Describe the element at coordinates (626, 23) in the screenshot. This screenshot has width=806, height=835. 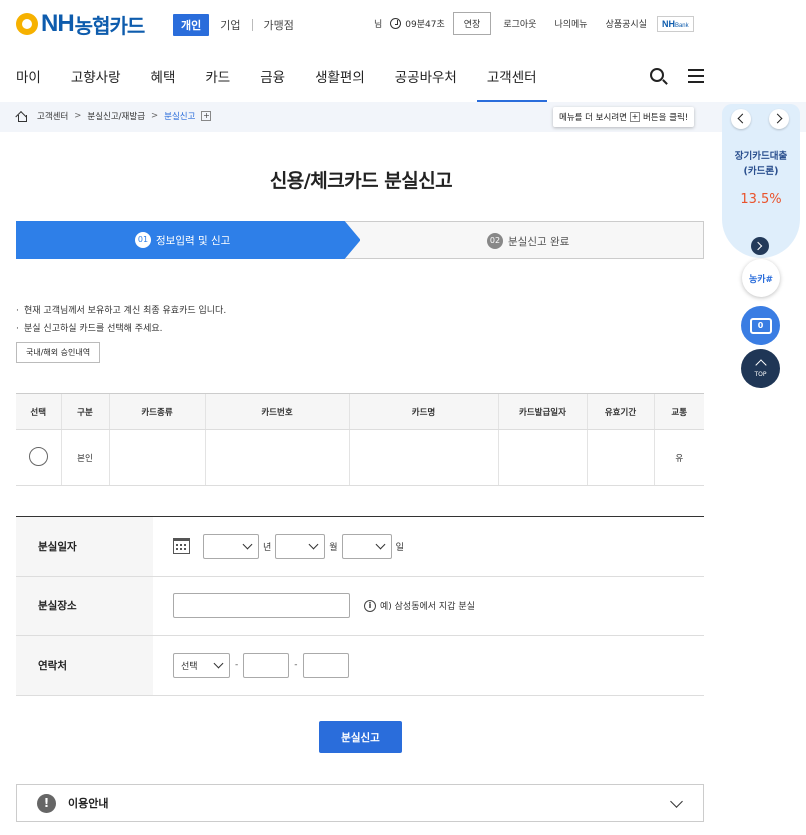
I see `product-notice-link: 상품공시실` at that location.